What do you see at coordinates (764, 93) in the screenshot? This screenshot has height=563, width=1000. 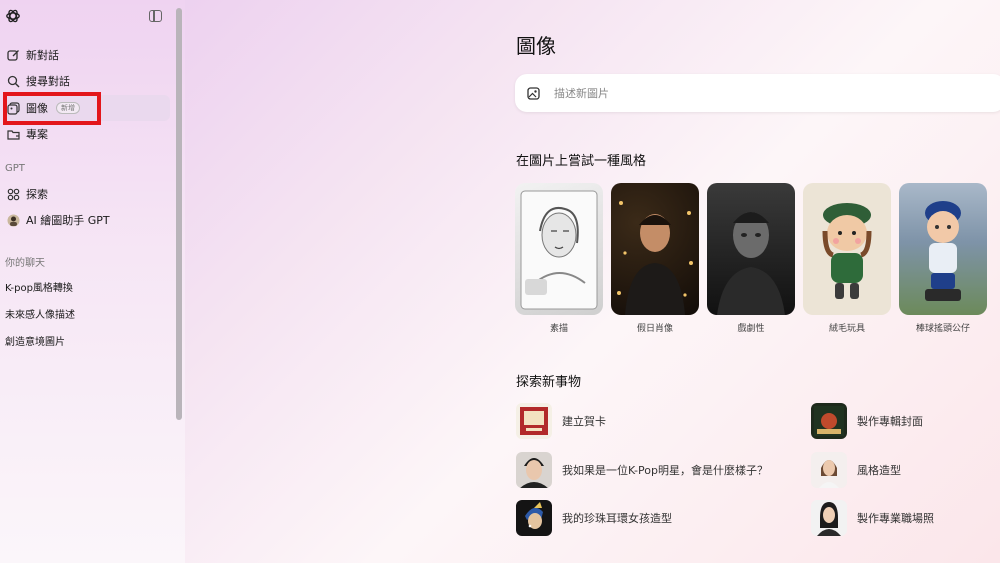 I see `image-prompt-input` at bounding box center [764, 93].